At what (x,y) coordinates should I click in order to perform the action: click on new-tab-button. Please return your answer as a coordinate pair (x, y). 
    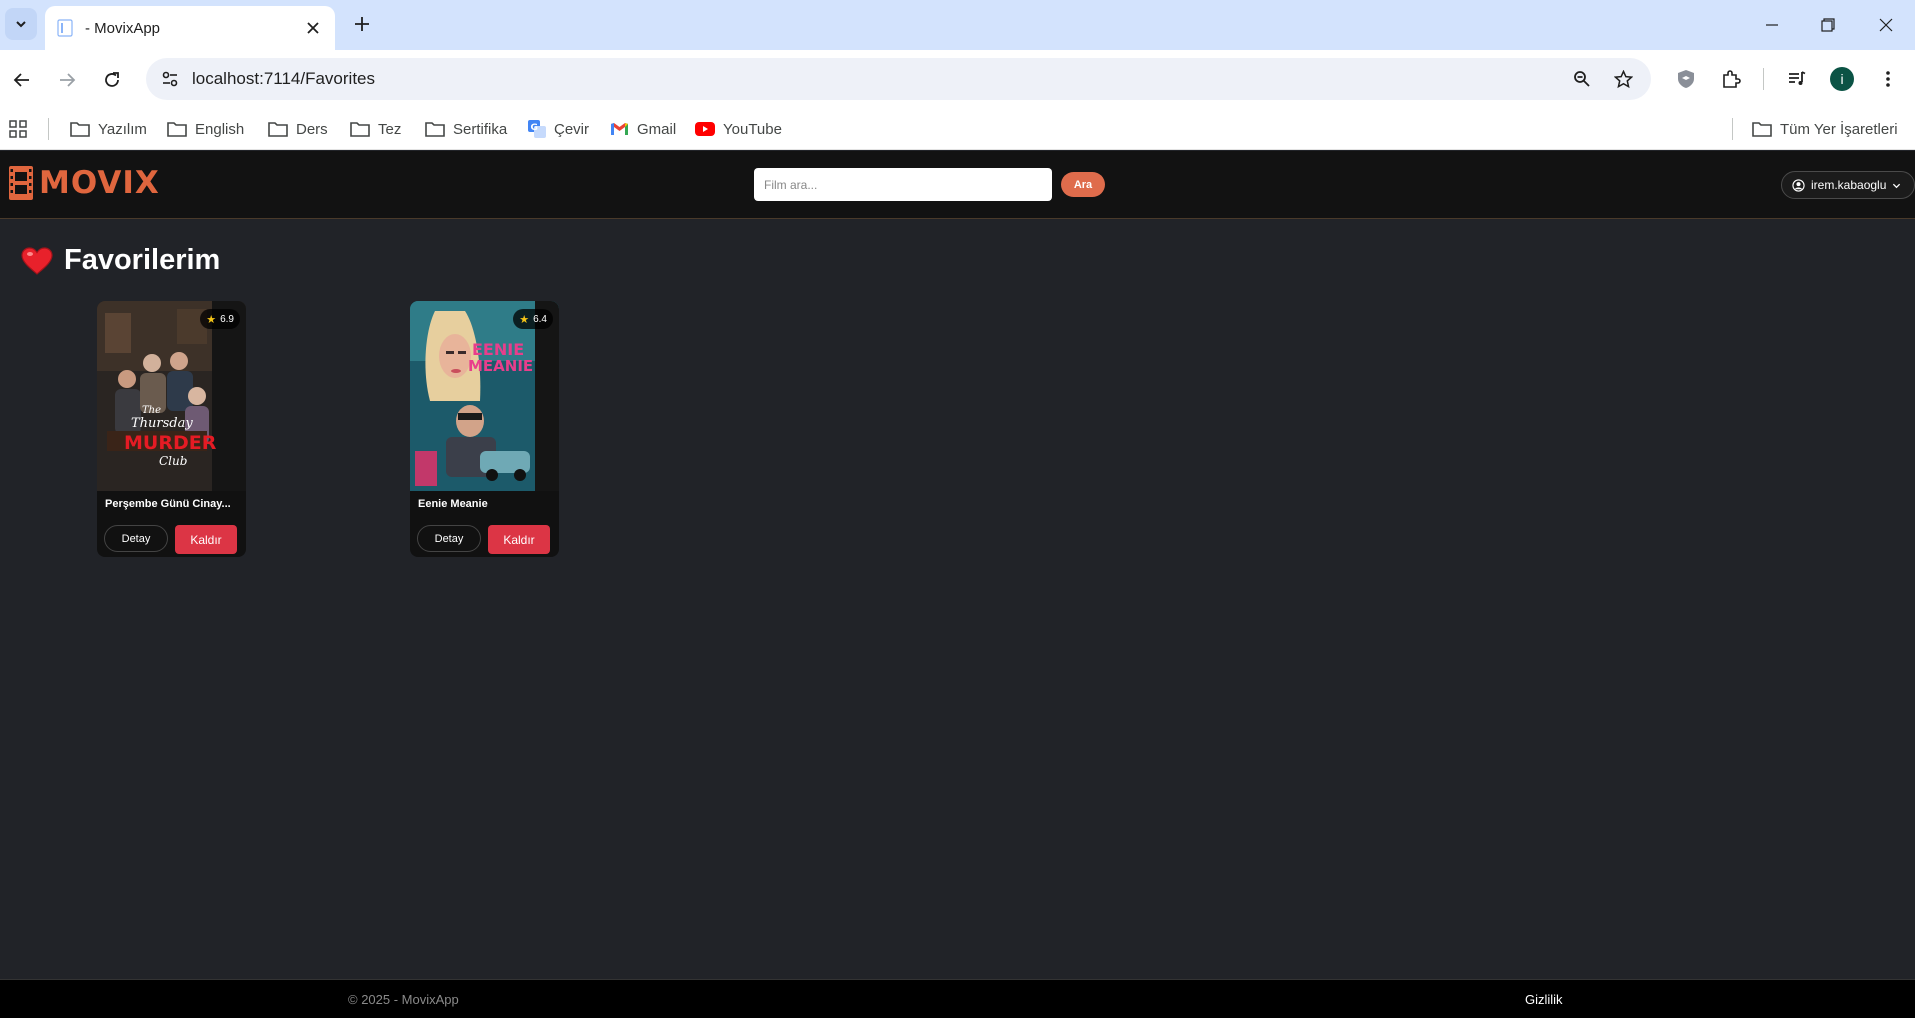
    Looking at the image, I should click on (362, 24).